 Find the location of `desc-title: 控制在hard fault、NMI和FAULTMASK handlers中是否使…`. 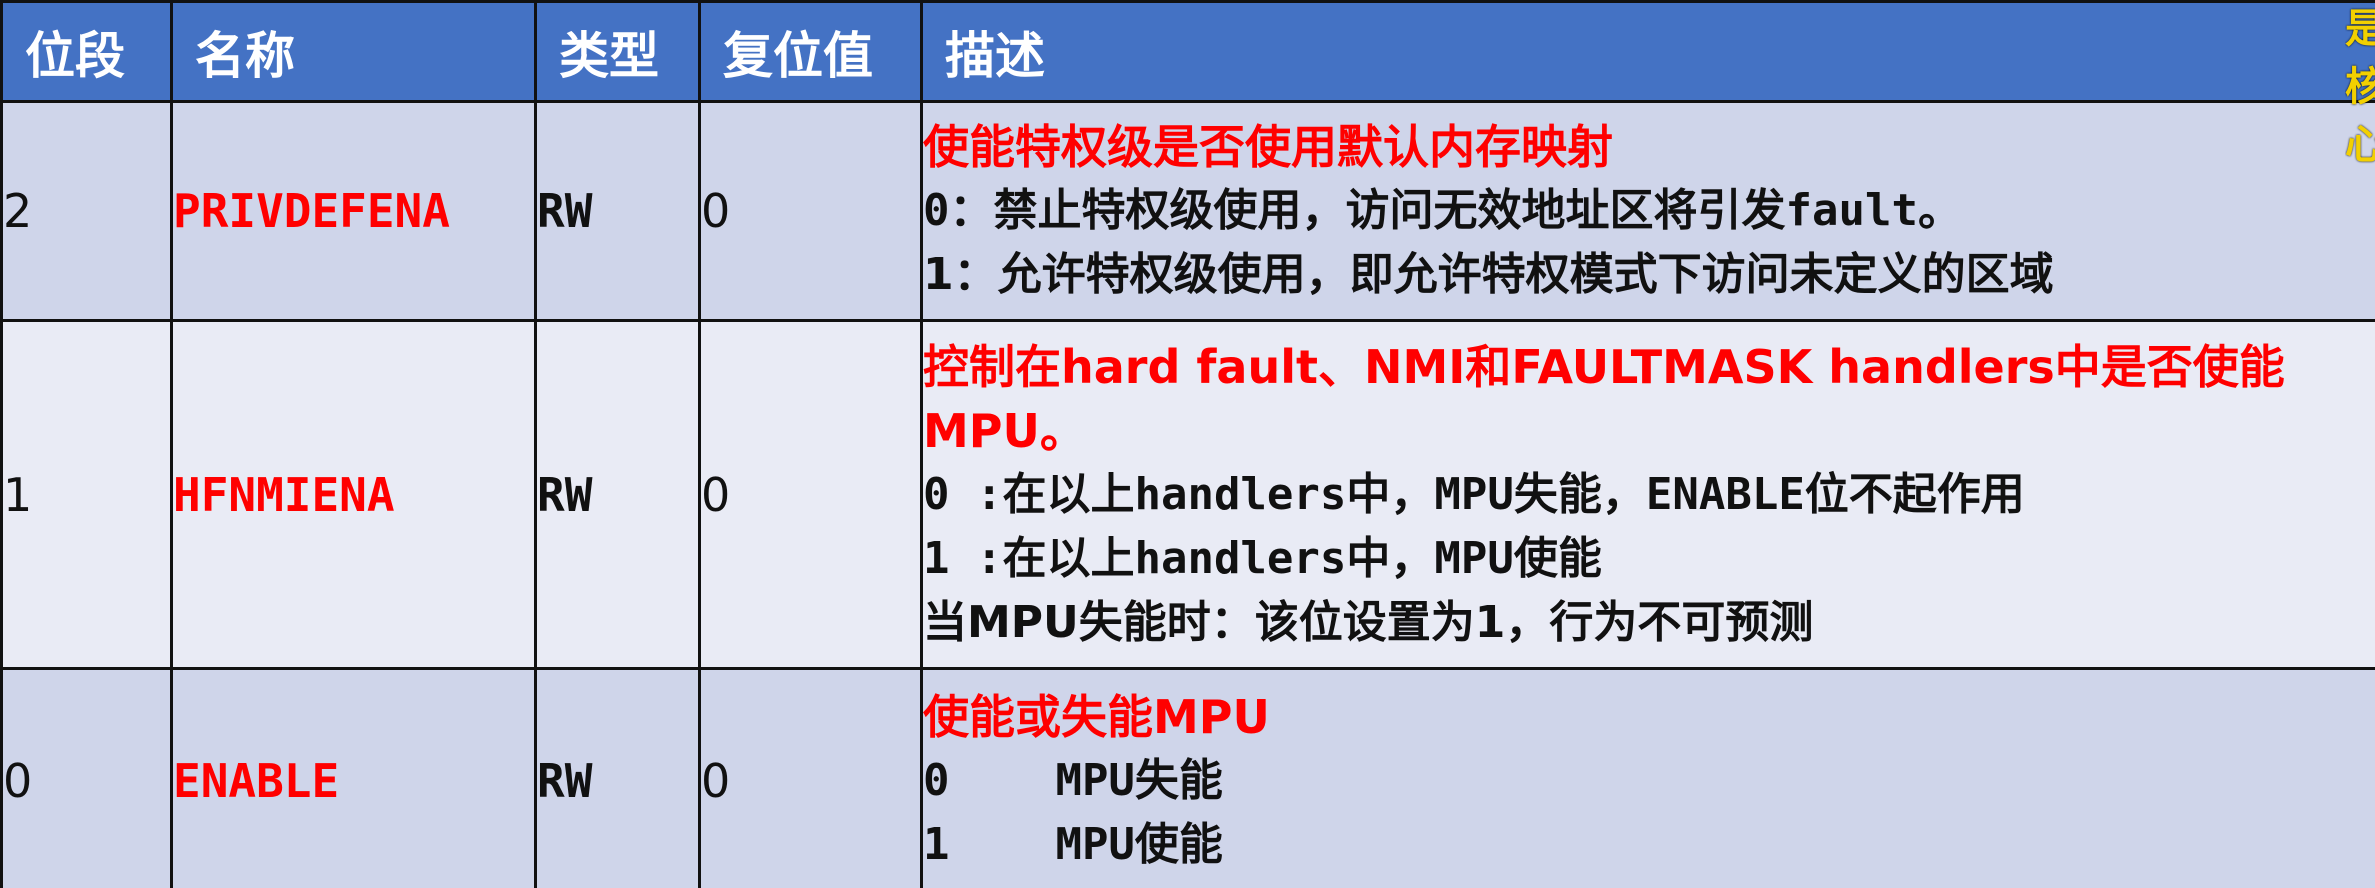

desc-title: 控制在hard fault、NMI和FAULTMASK handlers中是否使… is located at coordinates (1604, 398).